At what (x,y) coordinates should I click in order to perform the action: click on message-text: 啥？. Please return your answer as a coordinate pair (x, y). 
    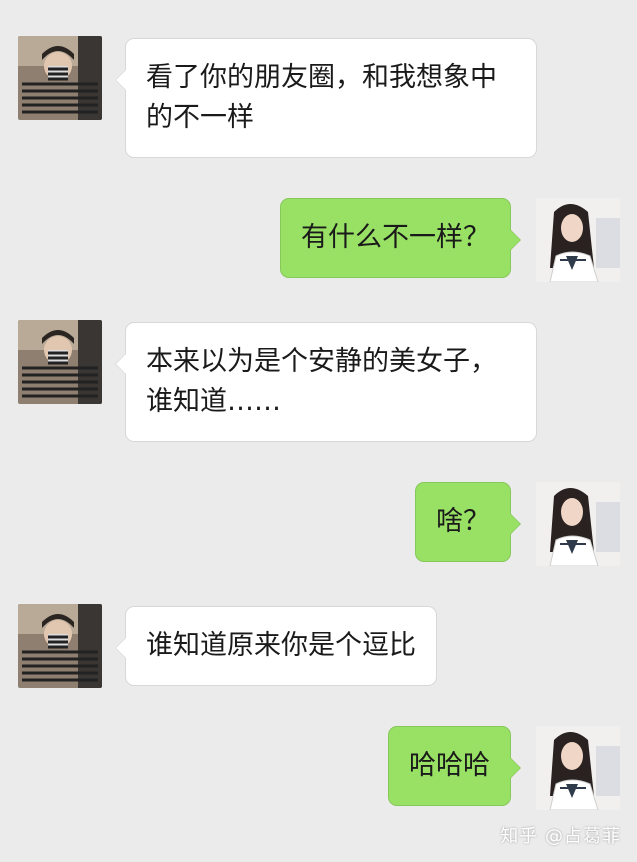
    Looking at the image, I should click on (463, 521).